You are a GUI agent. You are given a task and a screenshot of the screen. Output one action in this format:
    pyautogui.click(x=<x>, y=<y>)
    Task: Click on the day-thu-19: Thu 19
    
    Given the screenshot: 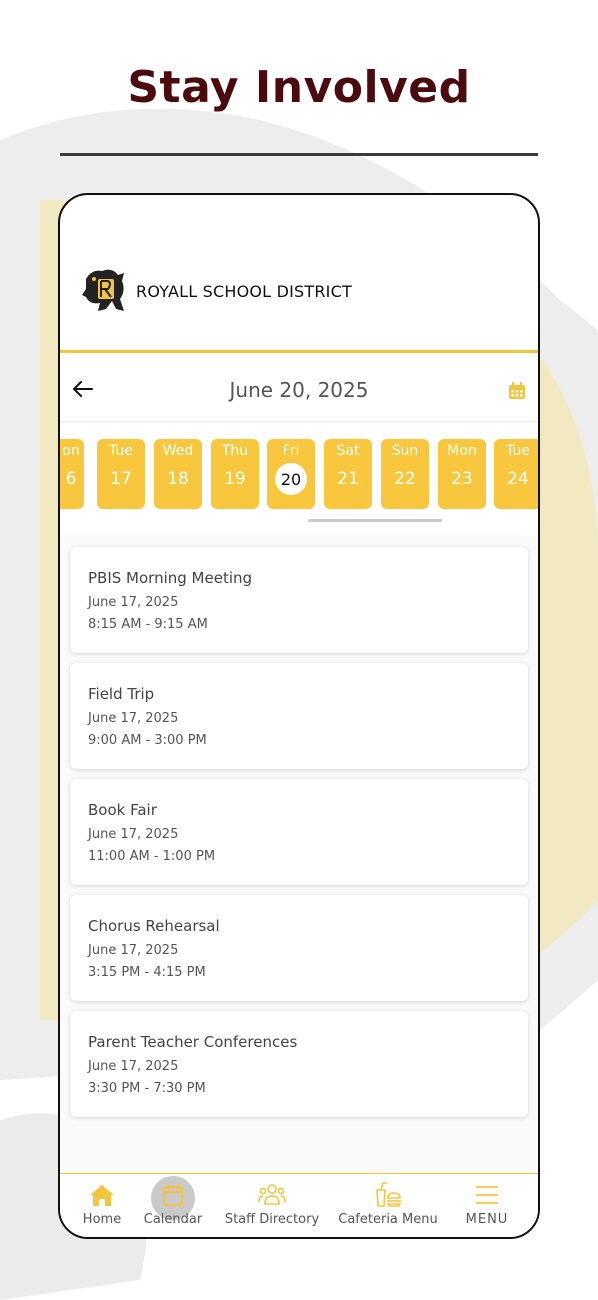 What is the action you would take?
    pyautogui.click(x=235, y=474)
    